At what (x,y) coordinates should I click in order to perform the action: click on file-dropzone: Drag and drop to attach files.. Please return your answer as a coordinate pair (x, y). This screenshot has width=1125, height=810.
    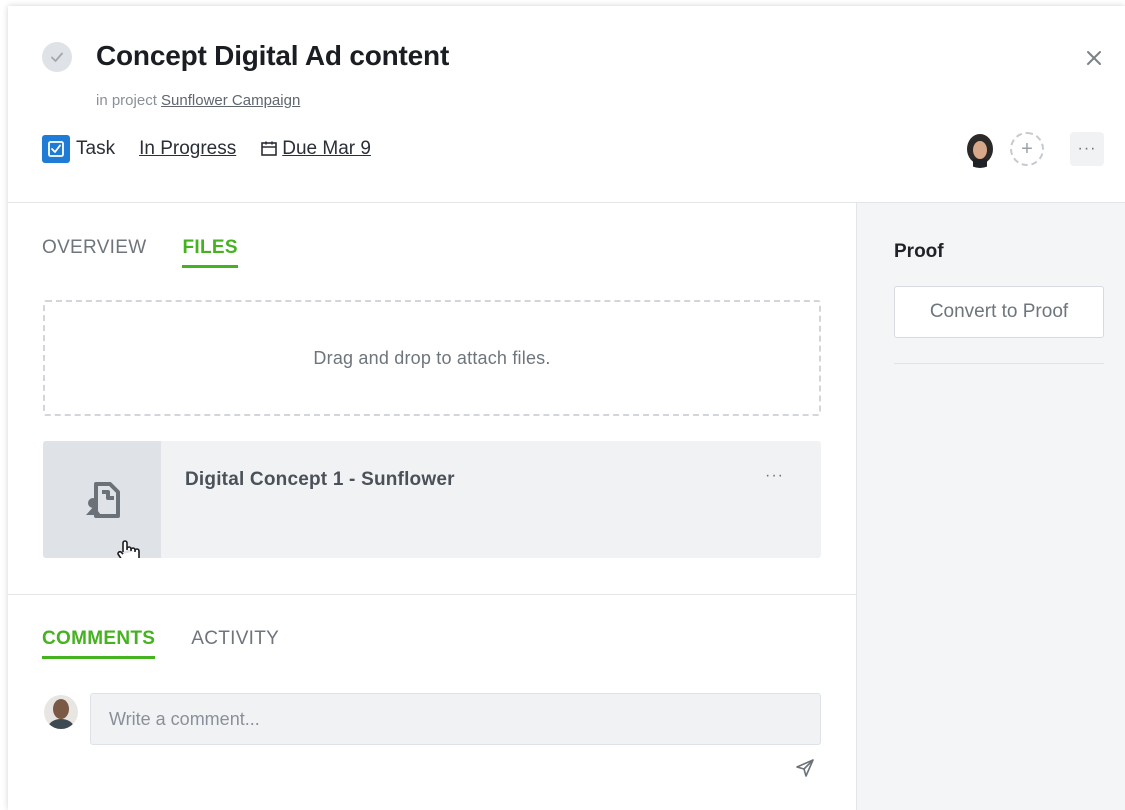
    Looking at the image, I should click on (432, 358).